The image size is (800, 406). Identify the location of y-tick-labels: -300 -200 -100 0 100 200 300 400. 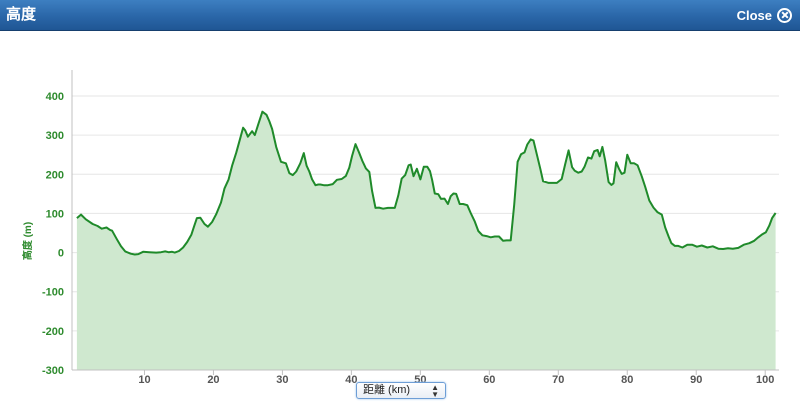
(53, 234).